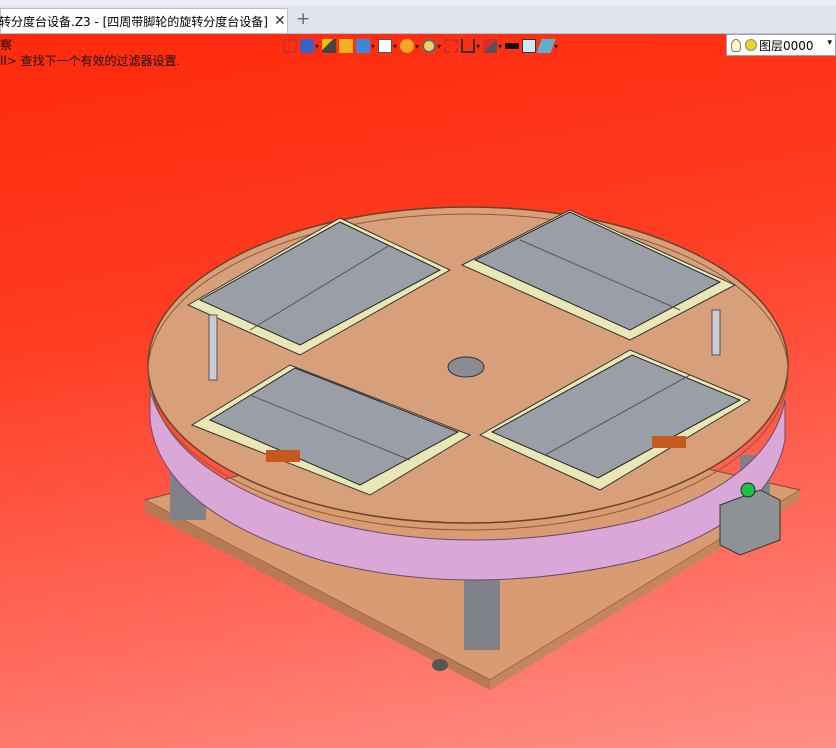 This screenshot has height=748, width=836. Describe the element at coordinates (418, 20) in the screenshot. I see `document-tab-bar: 转分度台设备.Z3 - [四周带脚轮的旋转分度台设备] ✕ +` at that location.